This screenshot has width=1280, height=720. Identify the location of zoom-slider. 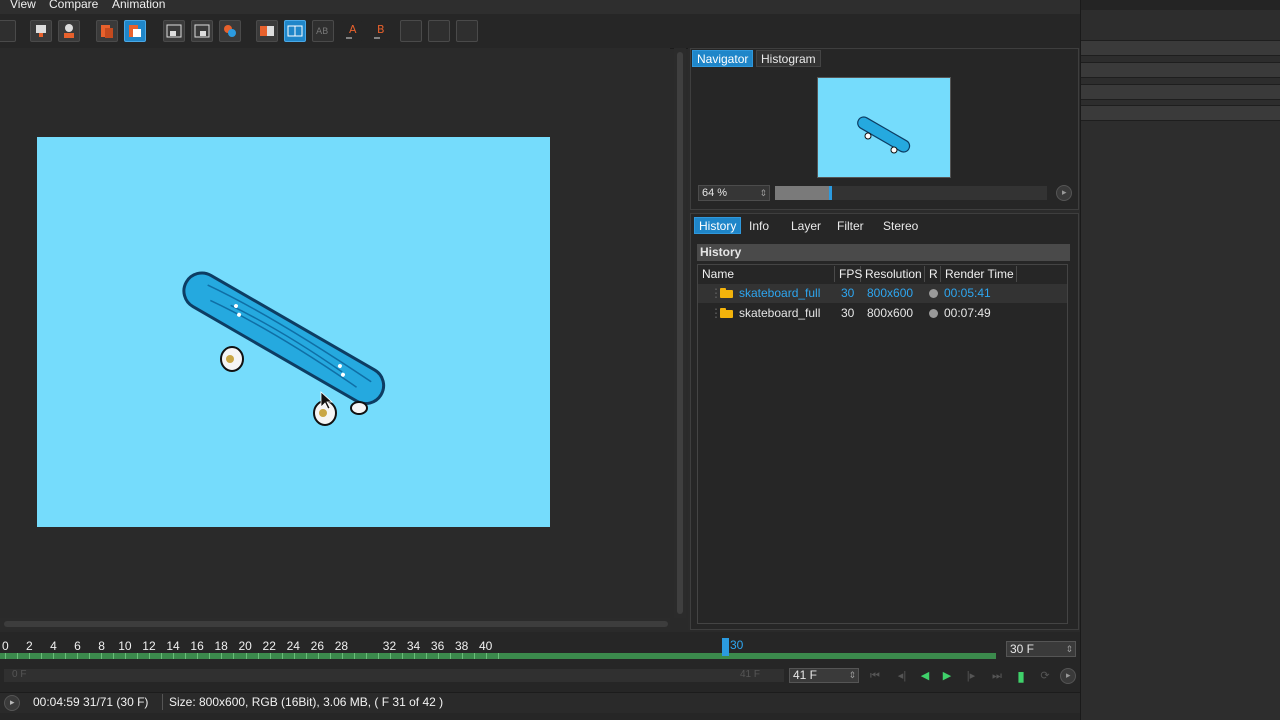
(911, 193).